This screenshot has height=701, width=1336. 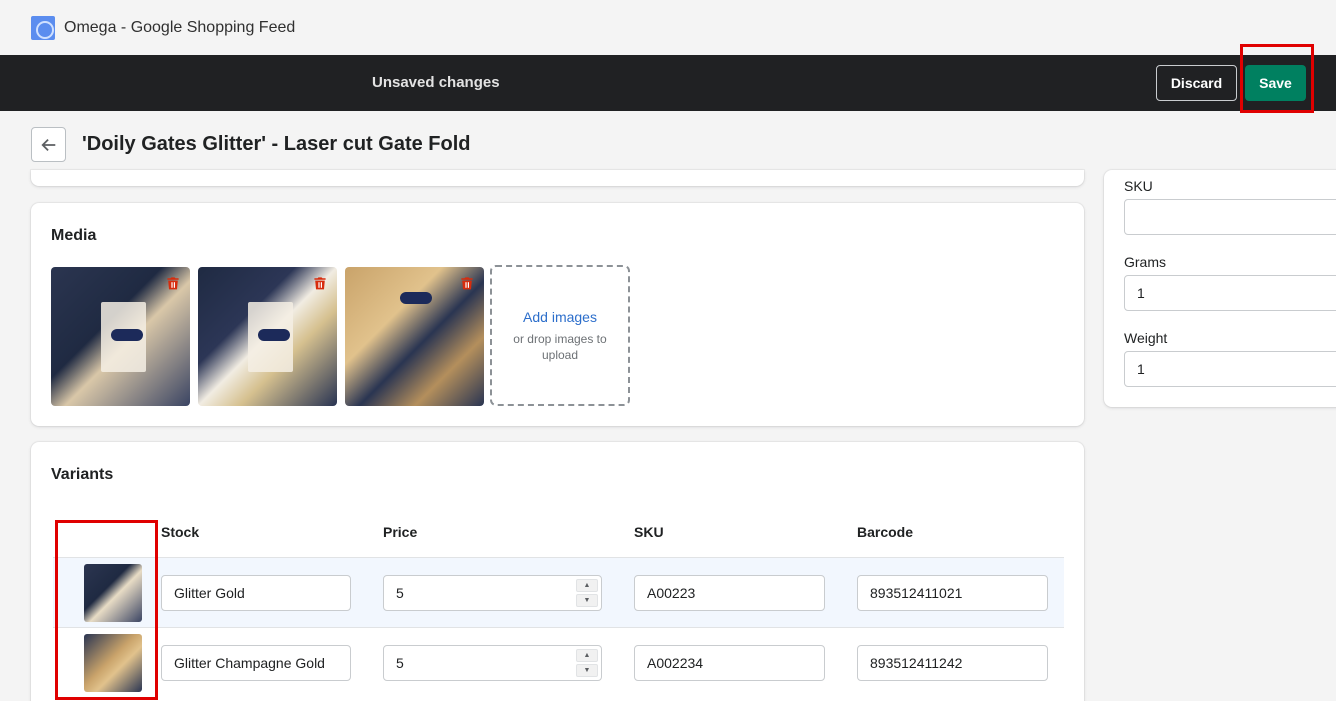 What do you see at coordinates (1275, 83) in the screenshot?
I see `save-button: Save` at bounding box center [1275, 83].